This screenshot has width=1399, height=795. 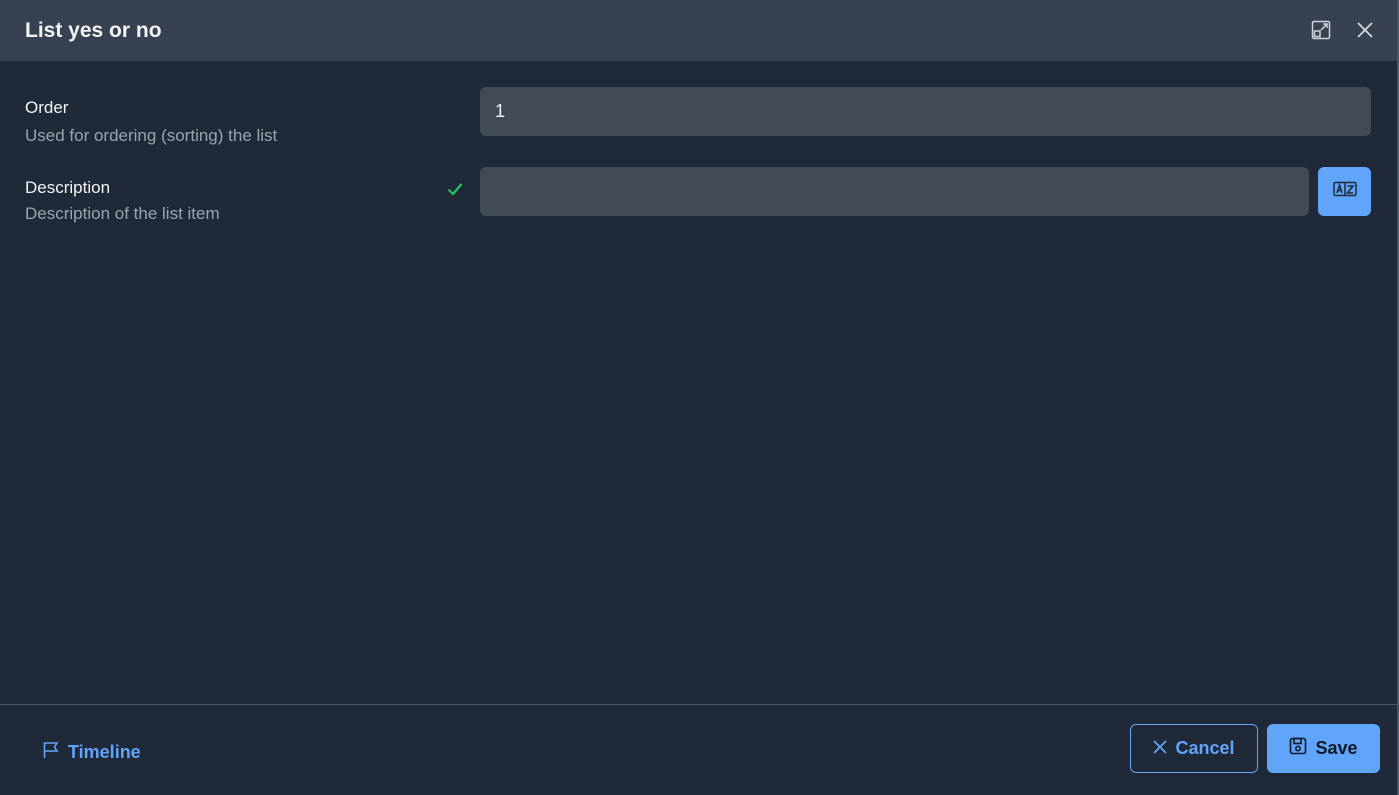 I want to click on dialog-footer: Timeline Cancel Save, so click(x=698, y=749).